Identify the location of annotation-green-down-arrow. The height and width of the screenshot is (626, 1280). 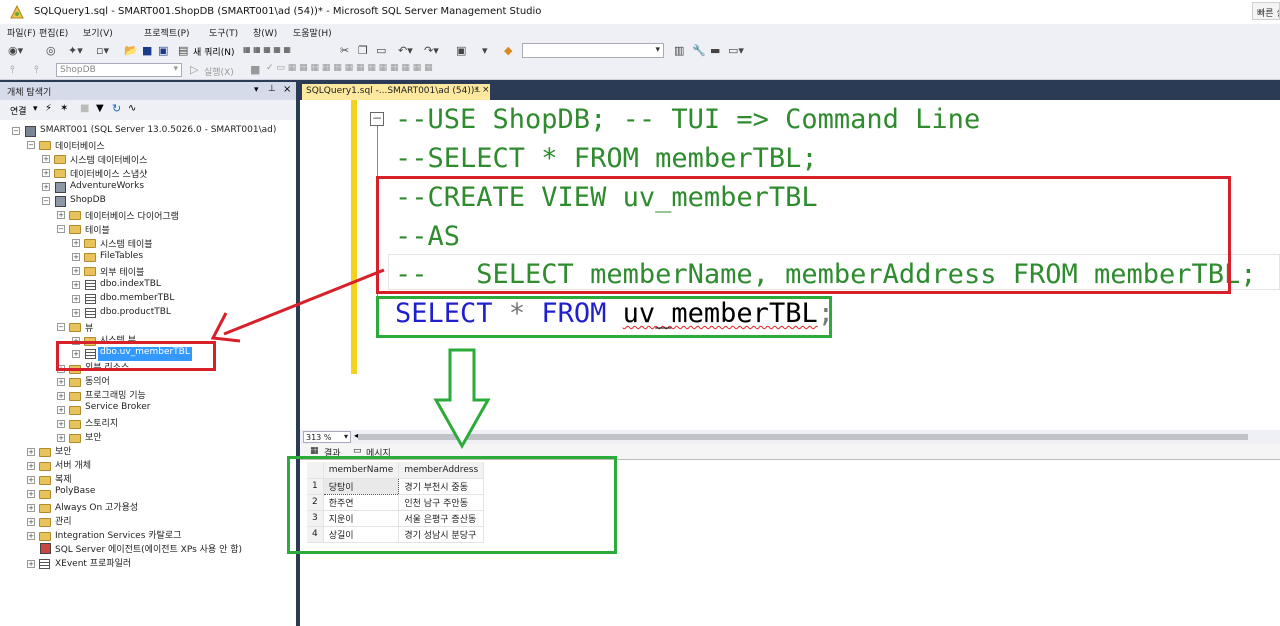
(462, 399).